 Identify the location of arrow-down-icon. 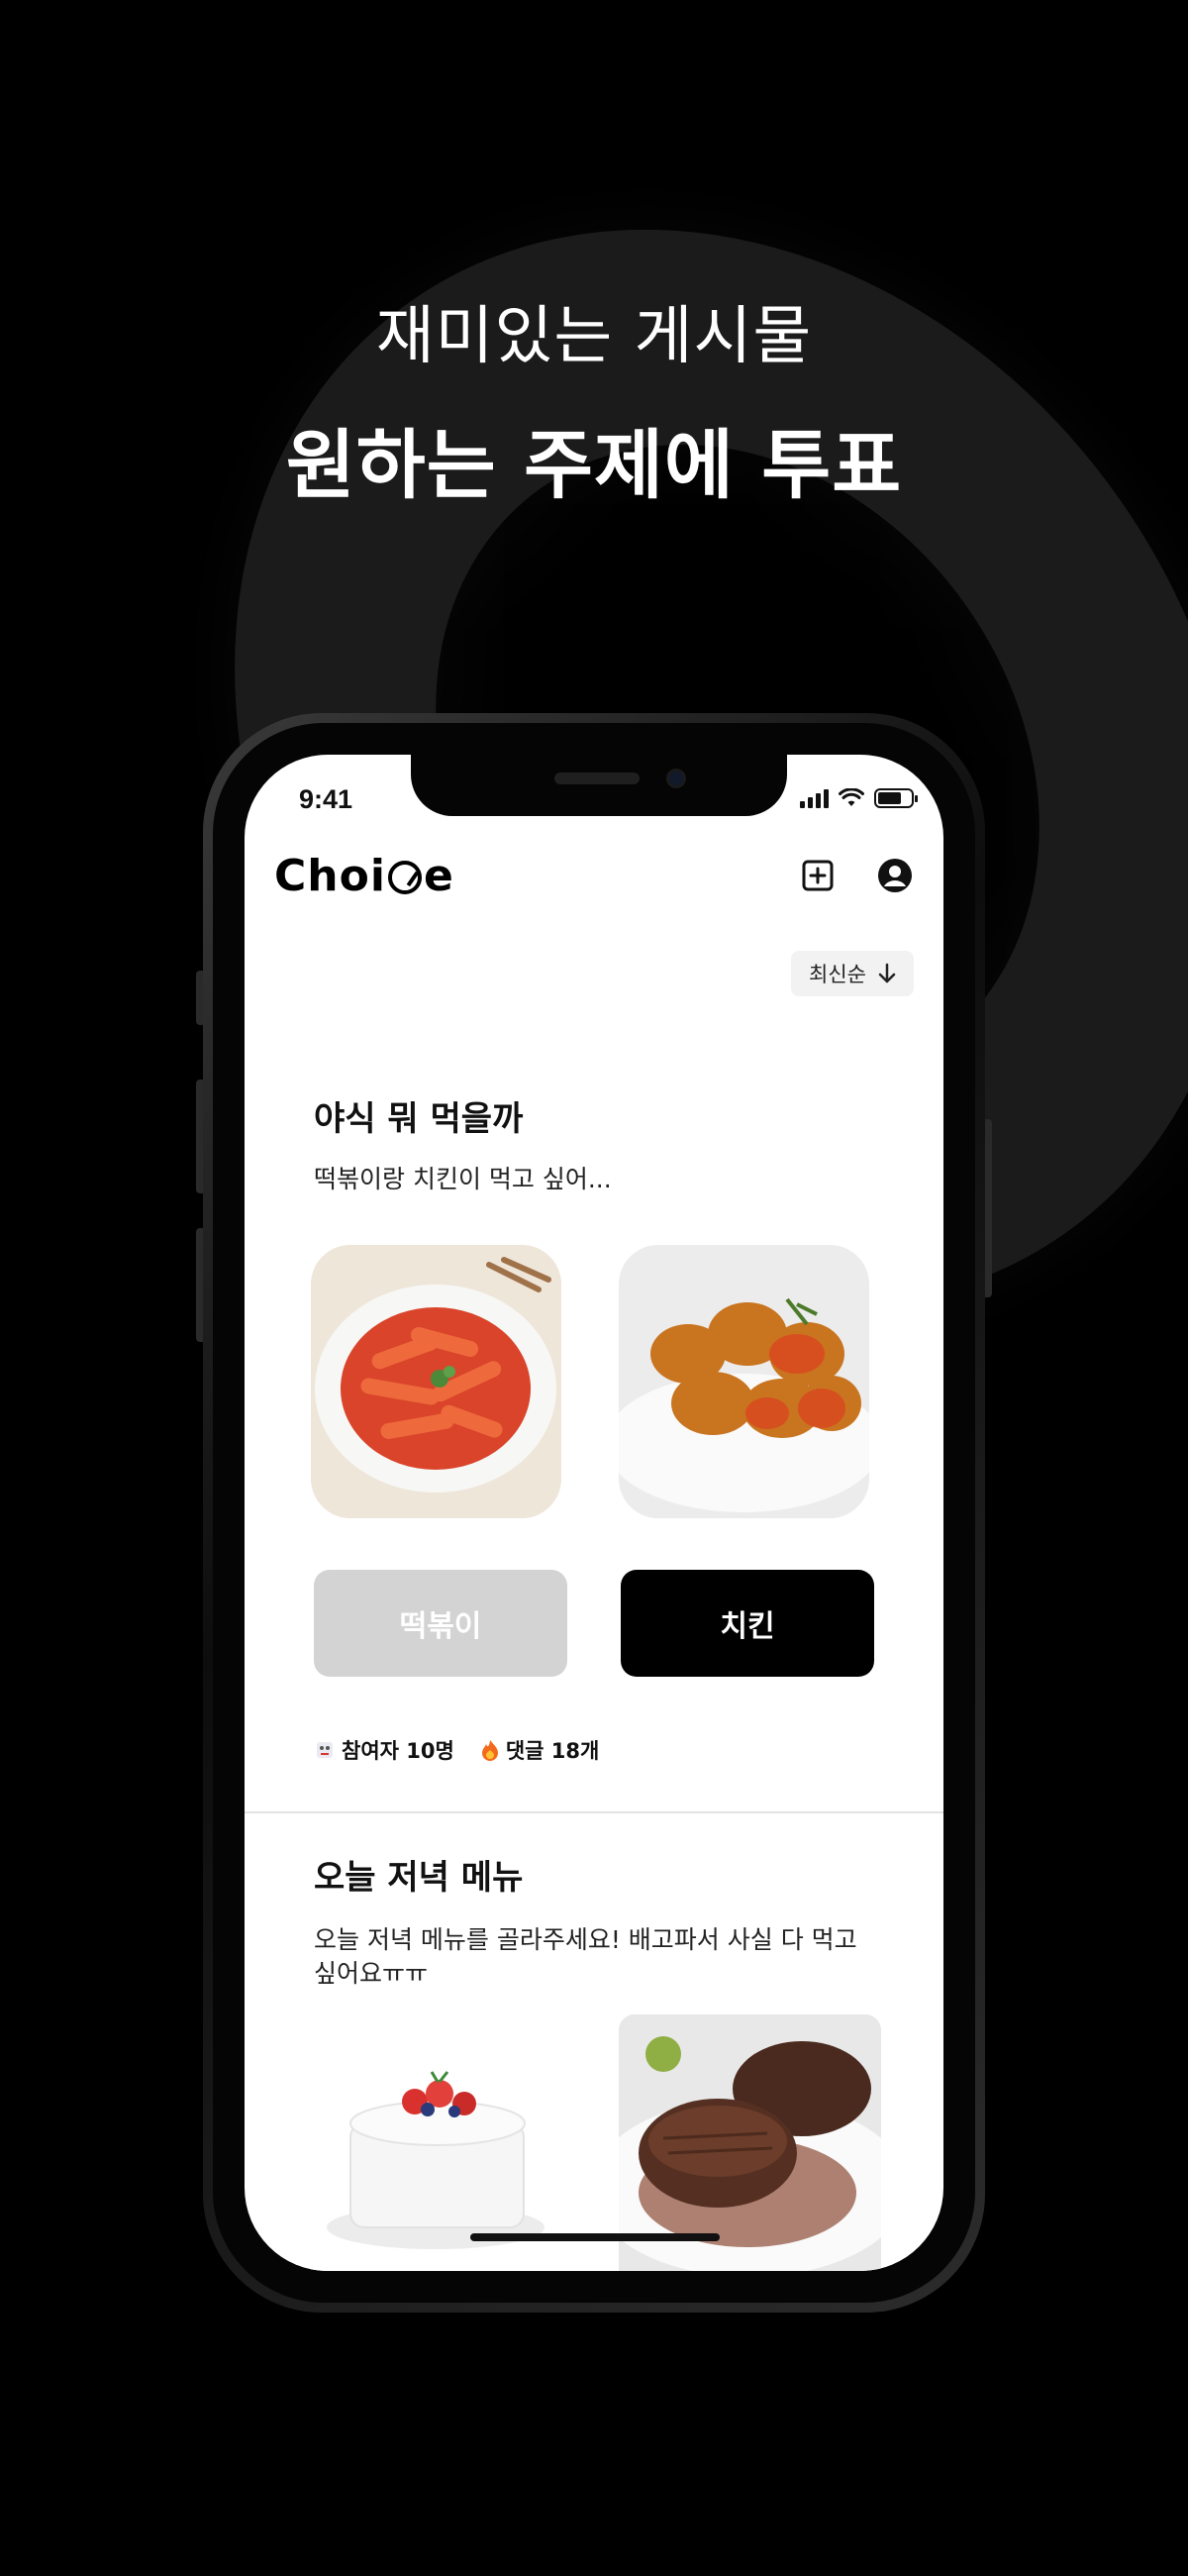
(887, 973).